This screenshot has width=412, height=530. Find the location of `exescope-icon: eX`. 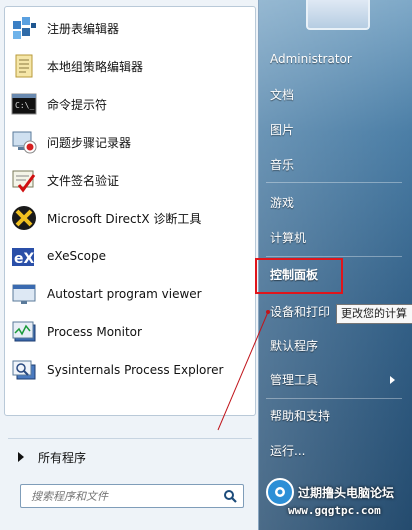

exescope-icon: eX is located at coordinates (24, 256).